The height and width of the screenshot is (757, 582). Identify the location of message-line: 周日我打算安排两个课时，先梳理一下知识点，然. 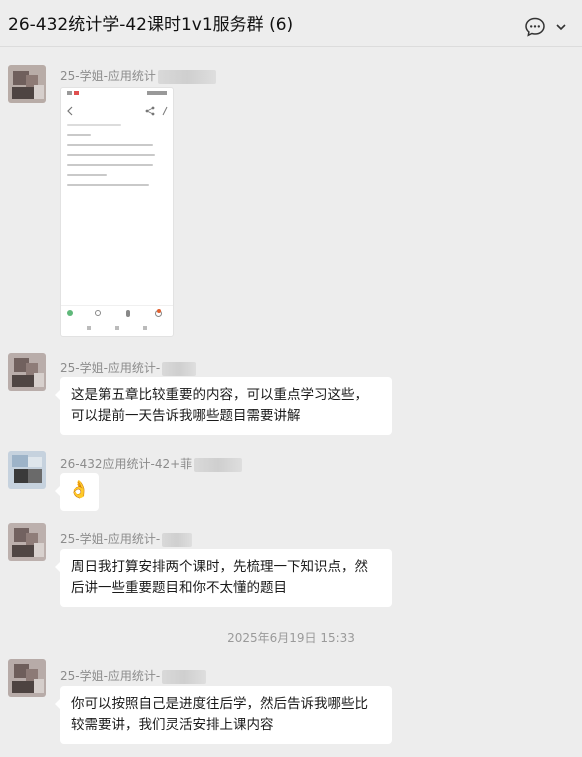
(219, 567).